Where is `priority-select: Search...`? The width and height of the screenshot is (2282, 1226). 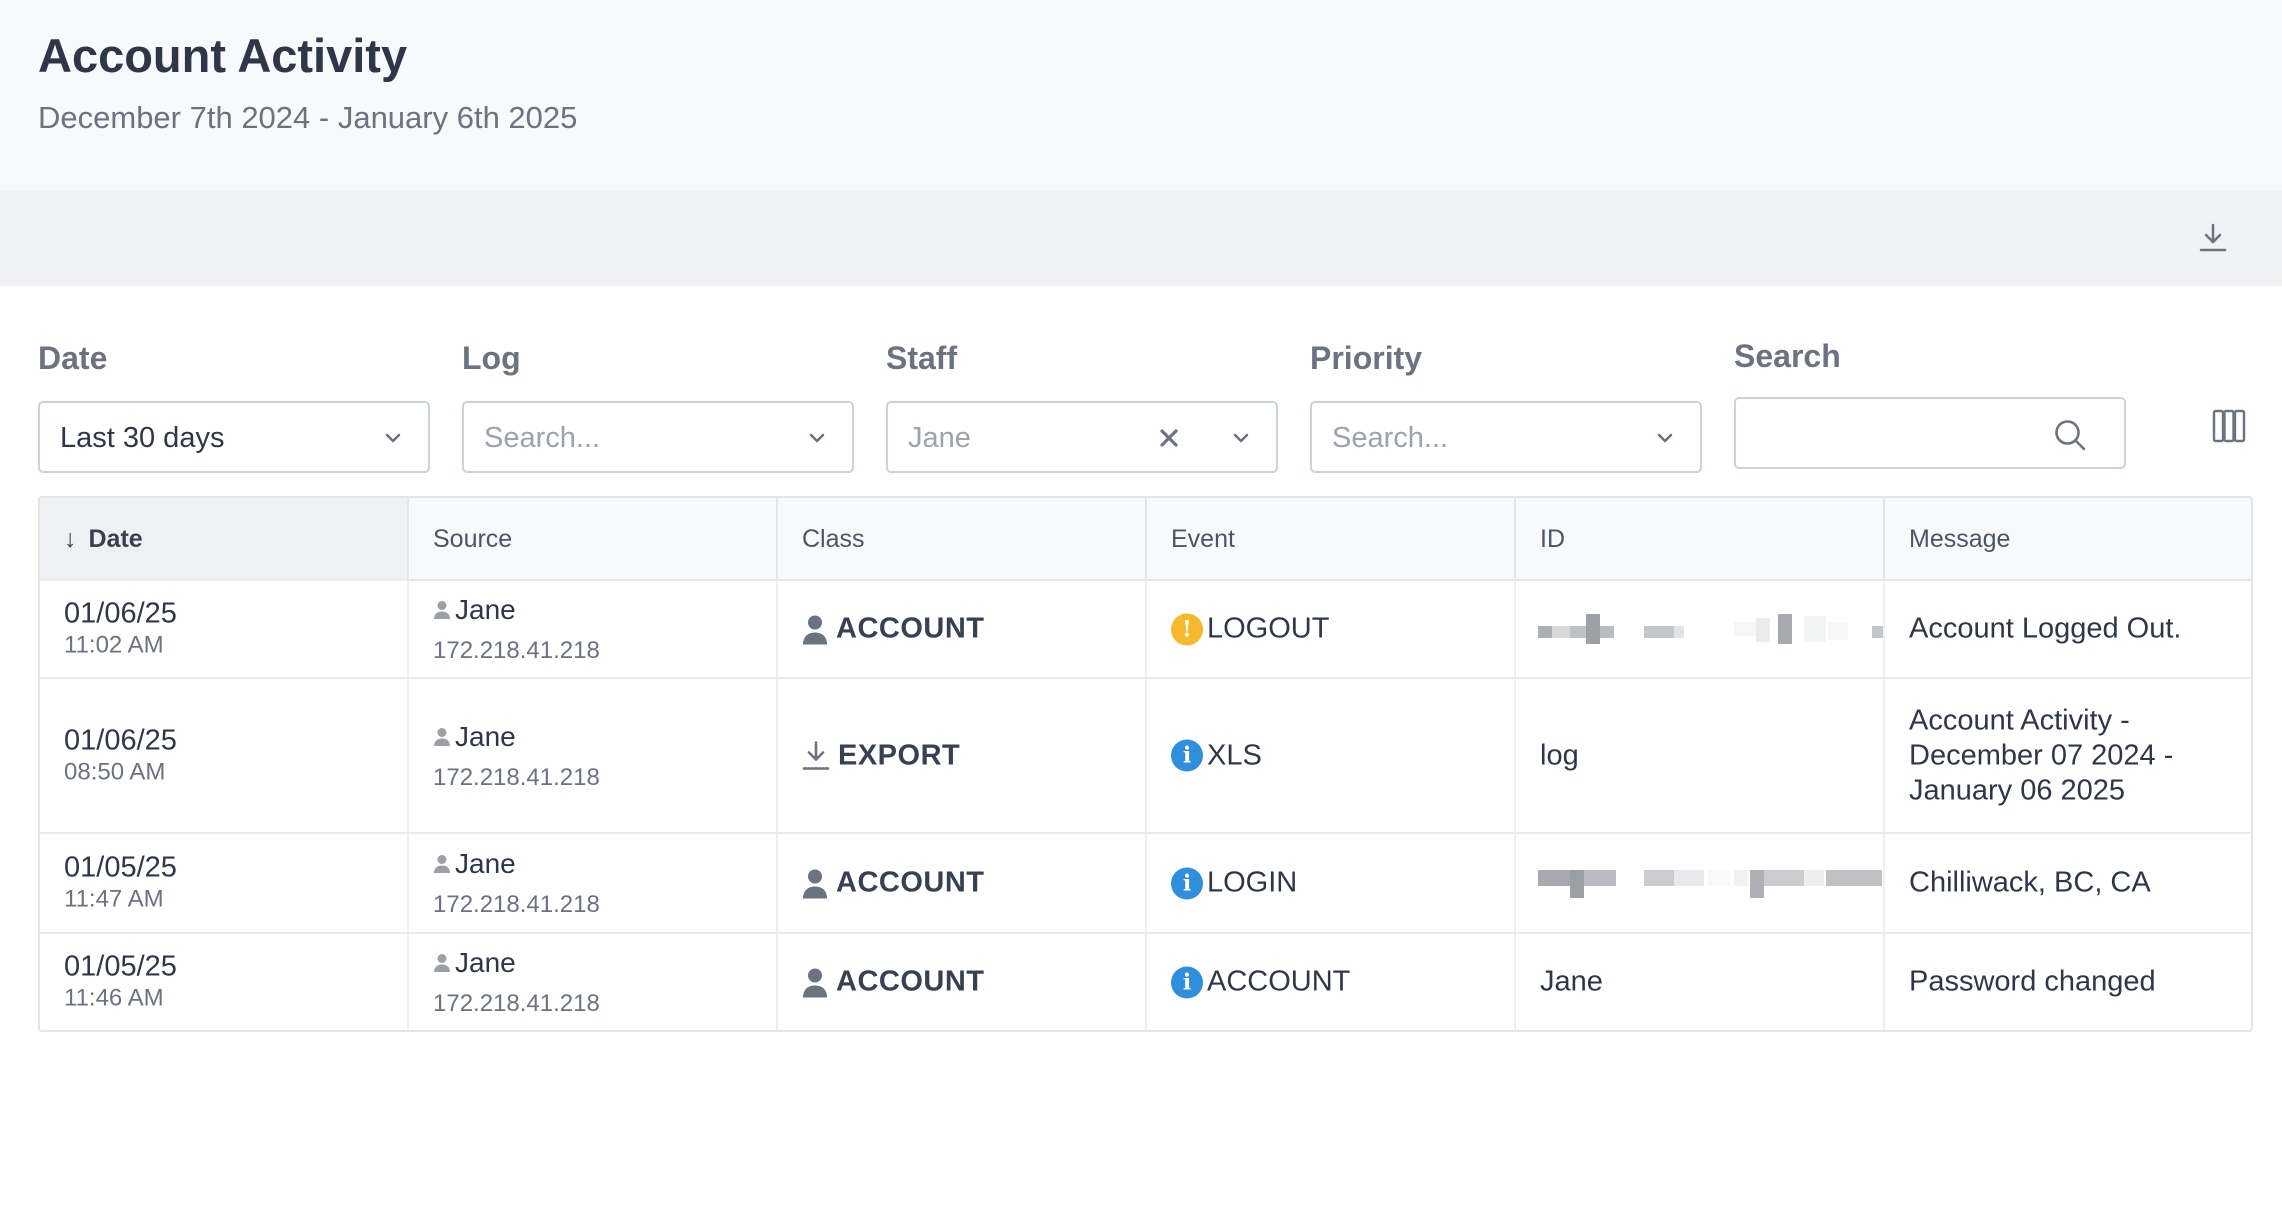 priority-select: Search... is located at coordinates (1506, 437).